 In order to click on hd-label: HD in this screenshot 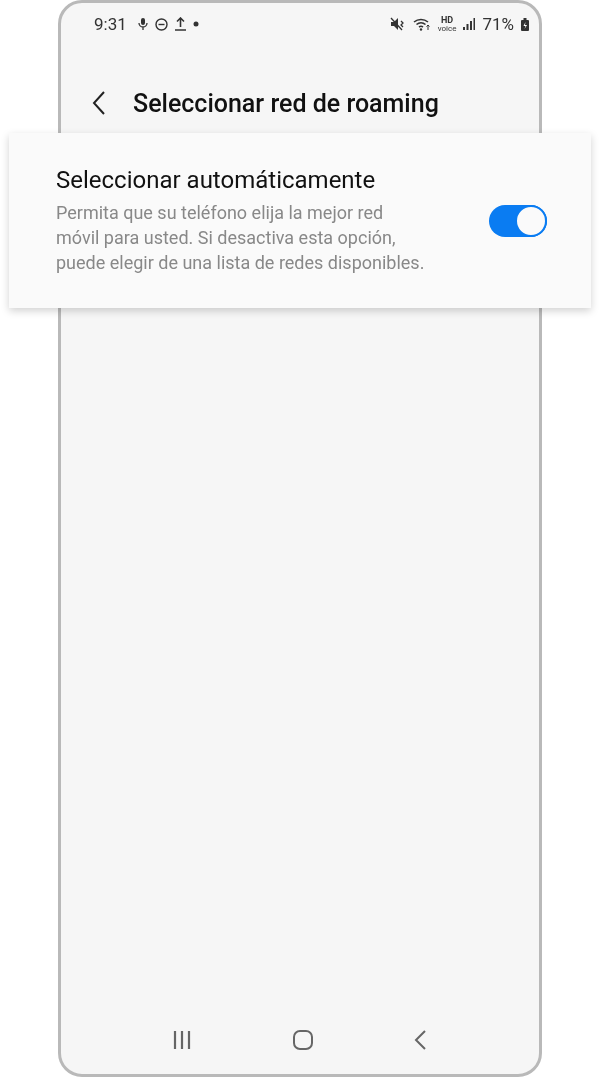, I will do `click(447, 20)`.